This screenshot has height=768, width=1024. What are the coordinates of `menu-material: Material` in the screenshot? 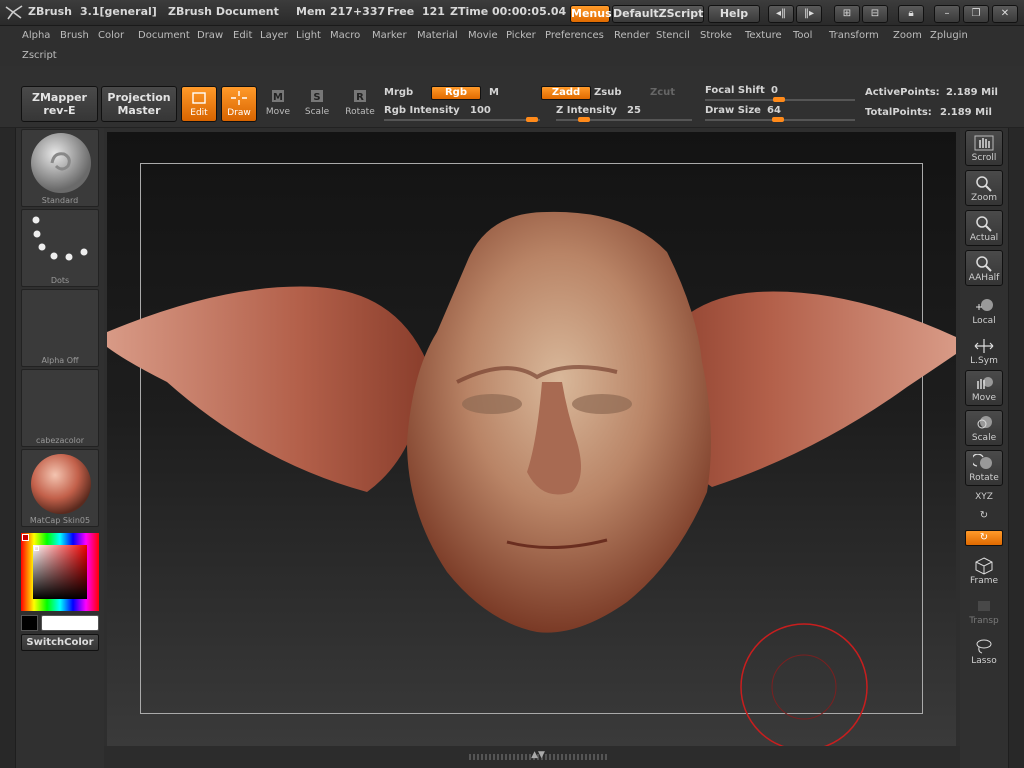 It's located at (437, 35).